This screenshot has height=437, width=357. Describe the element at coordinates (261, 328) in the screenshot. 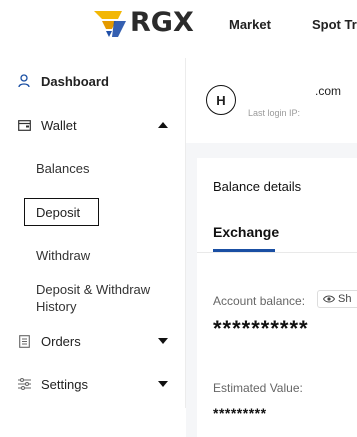

I see `account-balance-value: **********` at that location.